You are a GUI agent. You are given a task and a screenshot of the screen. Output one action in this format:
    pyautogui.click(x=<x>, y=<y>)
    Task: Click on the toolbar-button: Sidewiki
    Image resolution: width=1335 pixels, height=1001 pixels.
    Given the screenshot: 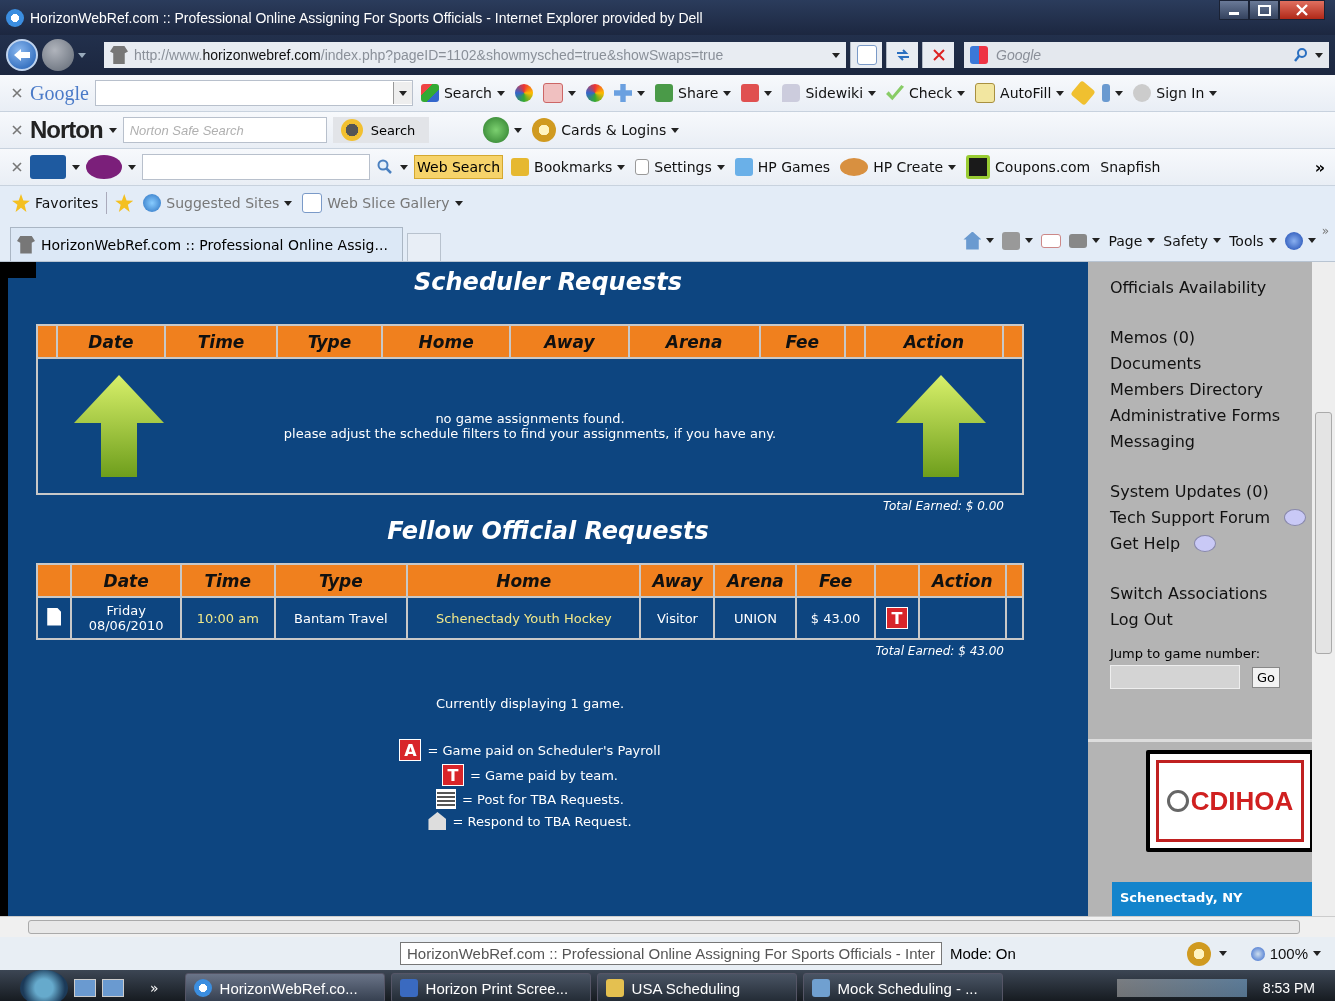 What is the action you would take?
    pyautogui.click(x=829, y=93)
    